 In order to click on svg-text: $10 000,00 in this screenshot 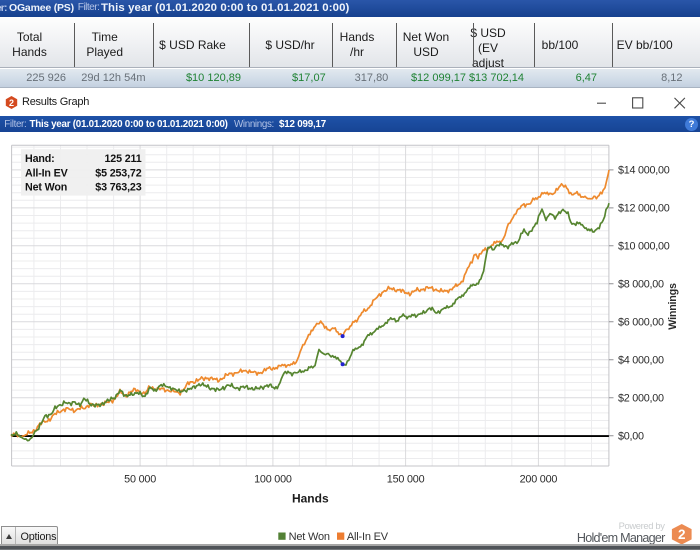, I will do `click(644, 247)`.